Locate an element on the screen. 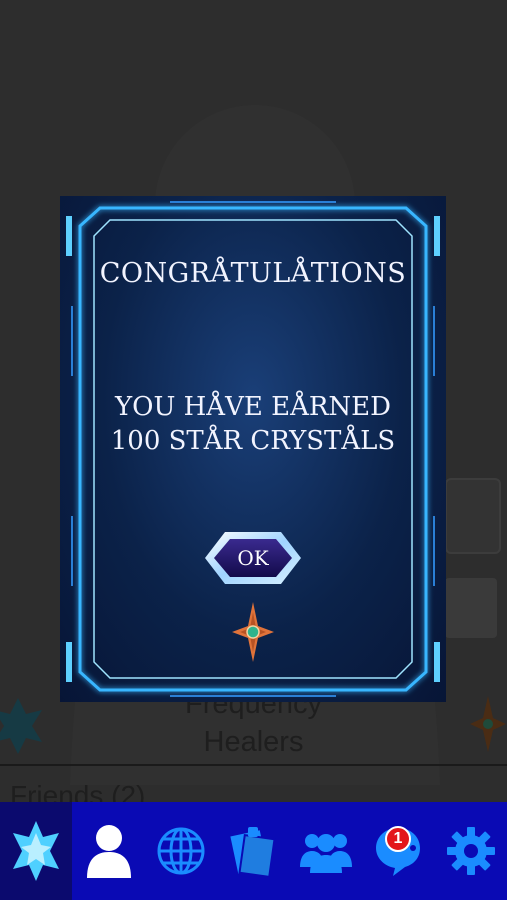 This screenshot has height=900, width=507. gallery-button is located at coordinates (471, 608).